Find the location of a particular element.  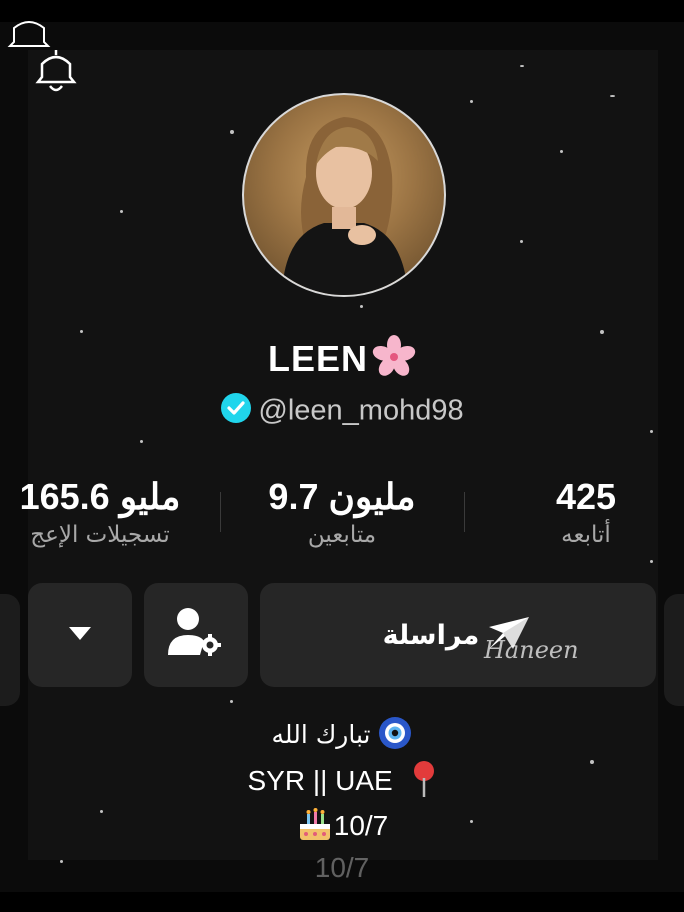

more-options-button is located at coordinates (80, 635).